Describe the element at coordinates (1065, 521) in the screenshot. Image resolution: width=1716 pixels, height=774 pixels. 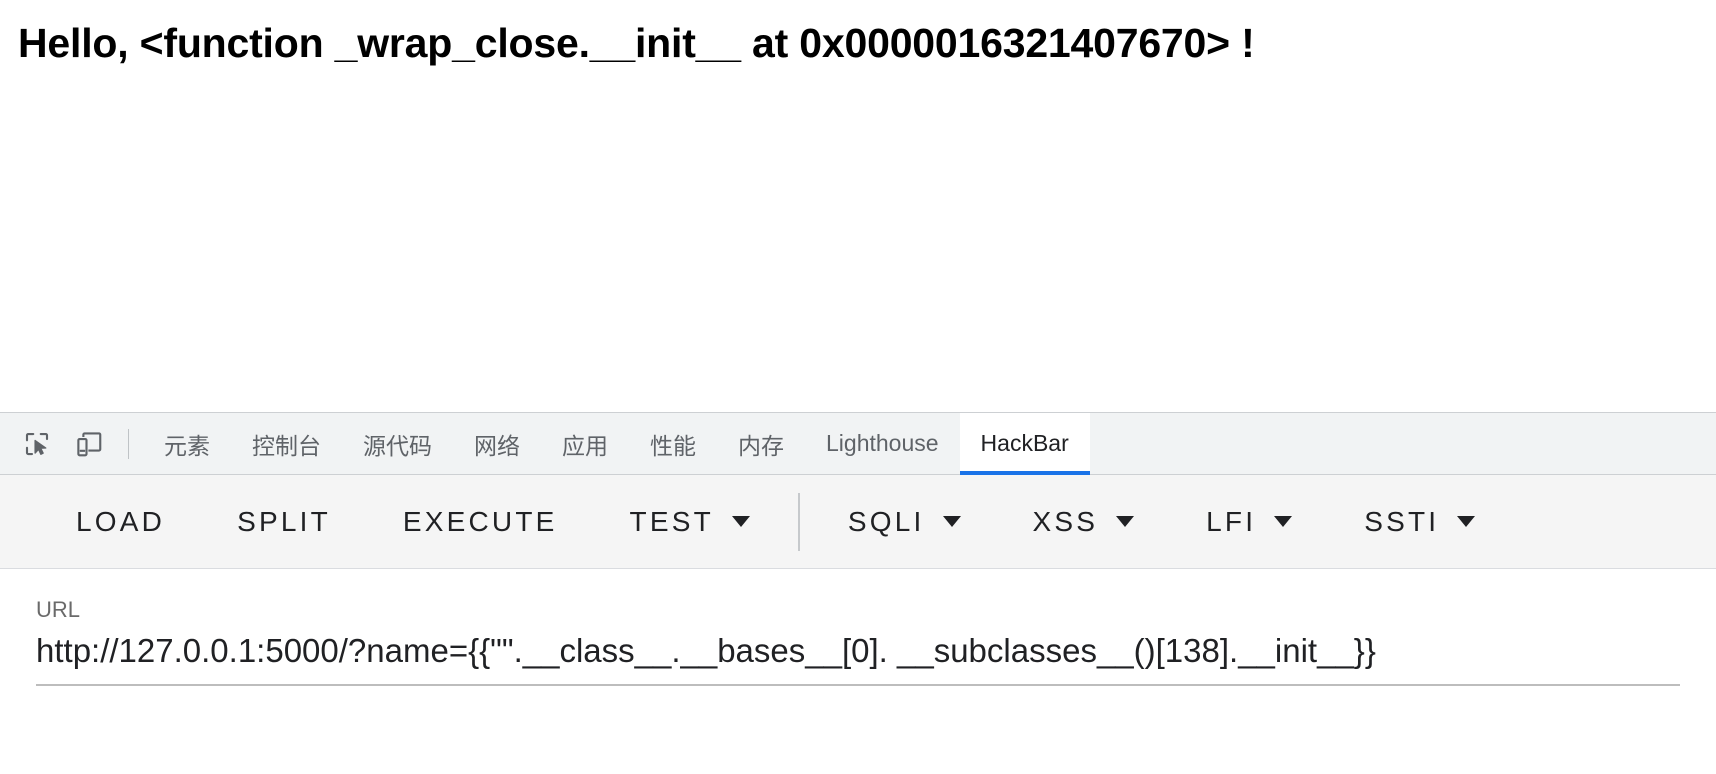
I see `xss-button-label: XSS` at that location.